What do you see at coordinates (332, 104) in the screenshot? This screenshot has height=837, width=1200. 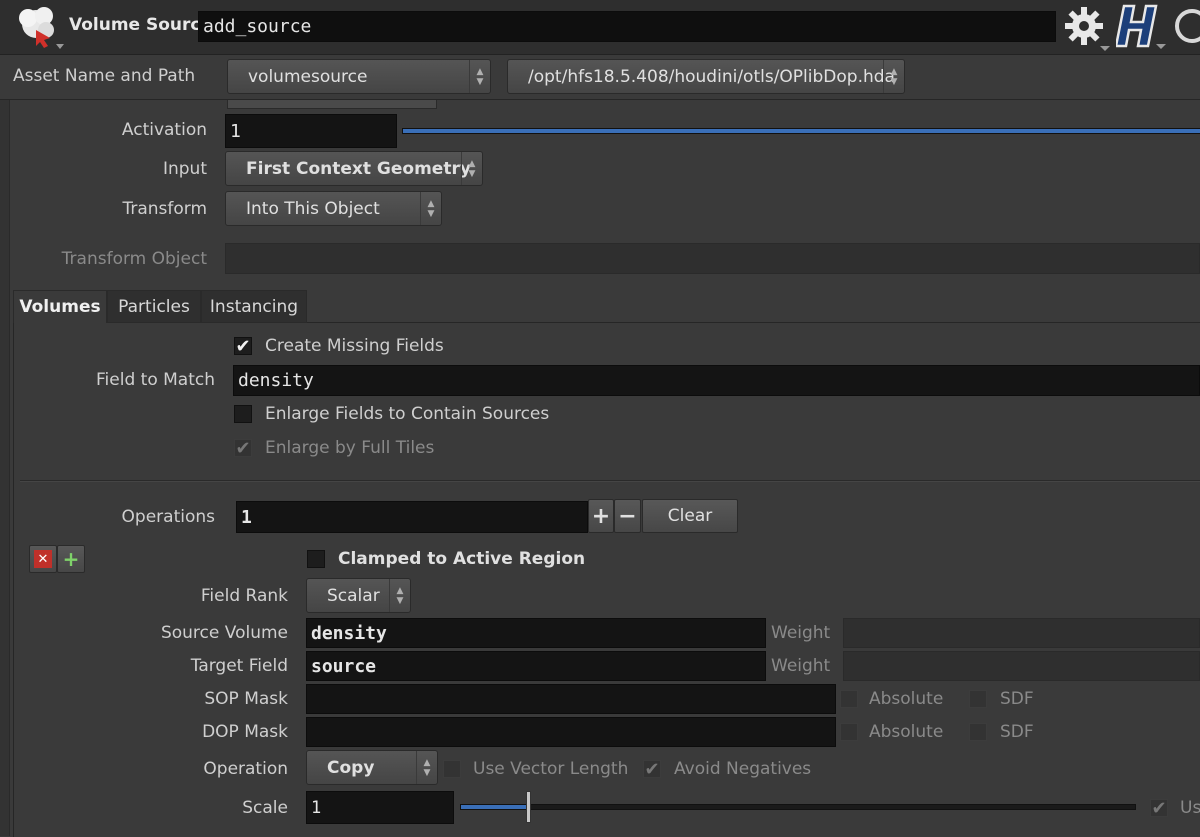 I see `scrolled-widget-fragment` at bounding box center [332, 104].